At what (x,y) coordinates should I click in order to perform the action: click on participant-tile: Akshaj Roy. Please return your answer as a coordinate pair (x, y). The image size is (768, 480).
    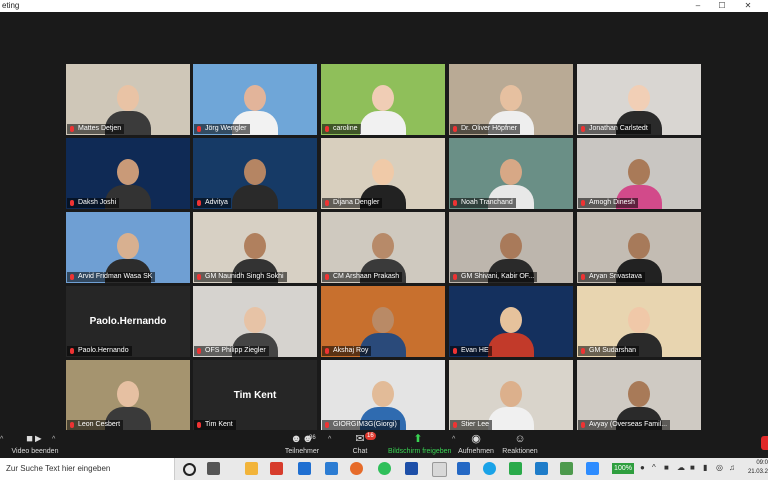
    Looking at the image, I should click on (383, 321).